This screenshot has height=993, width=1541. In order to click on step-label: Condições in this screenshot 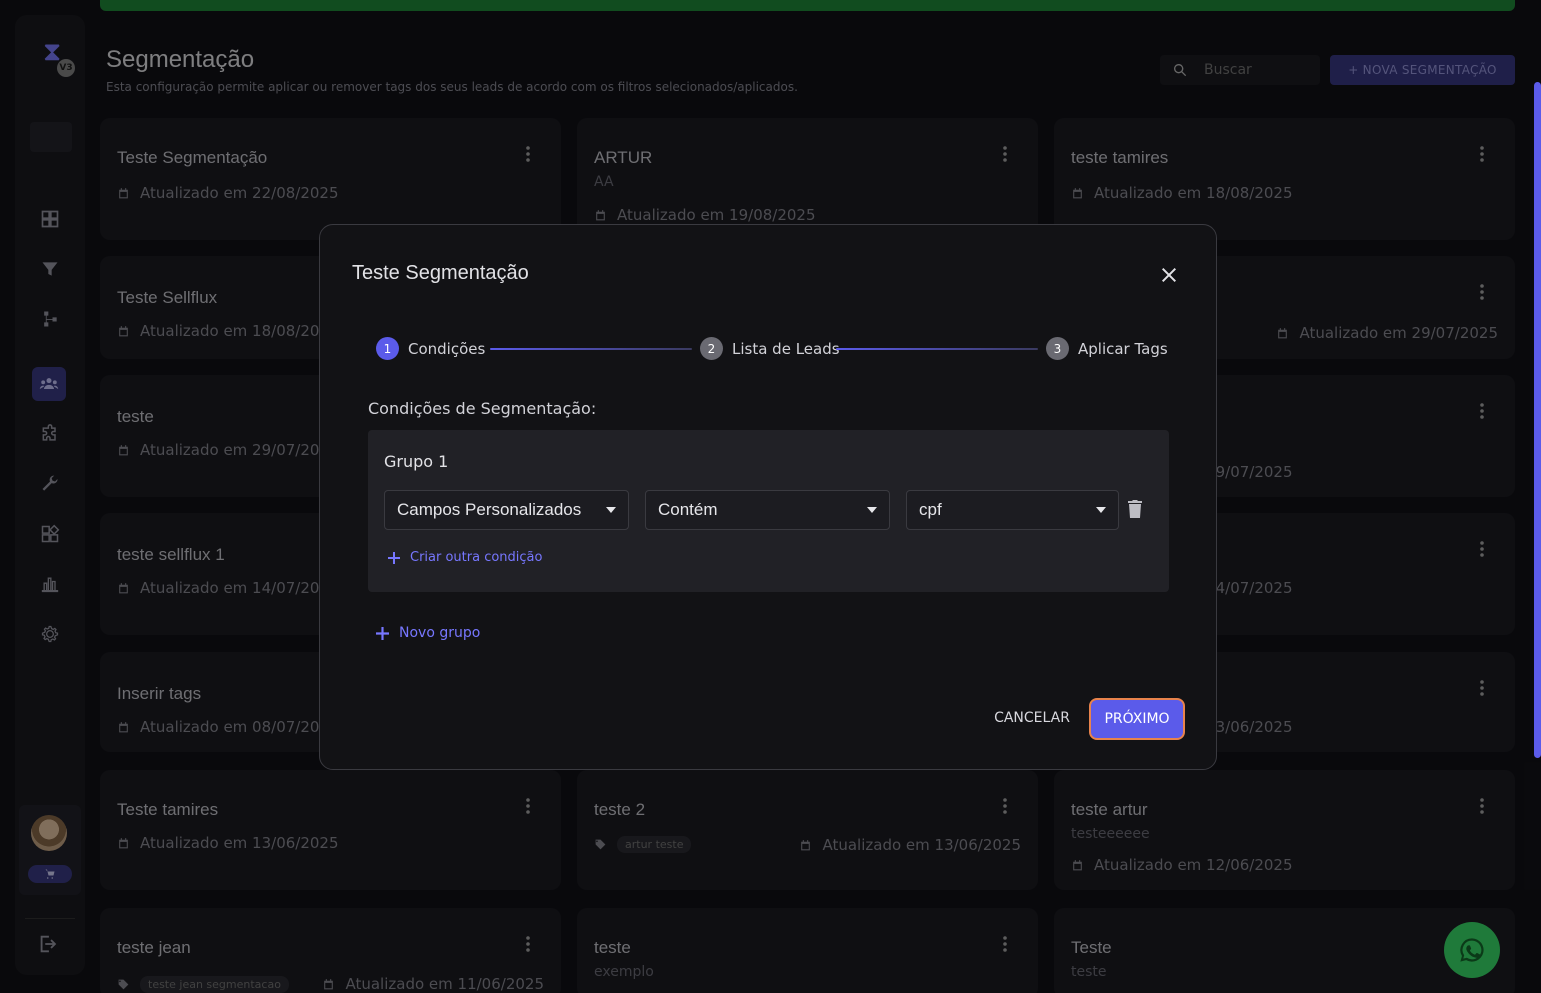, I will do `click(447, 348)`.